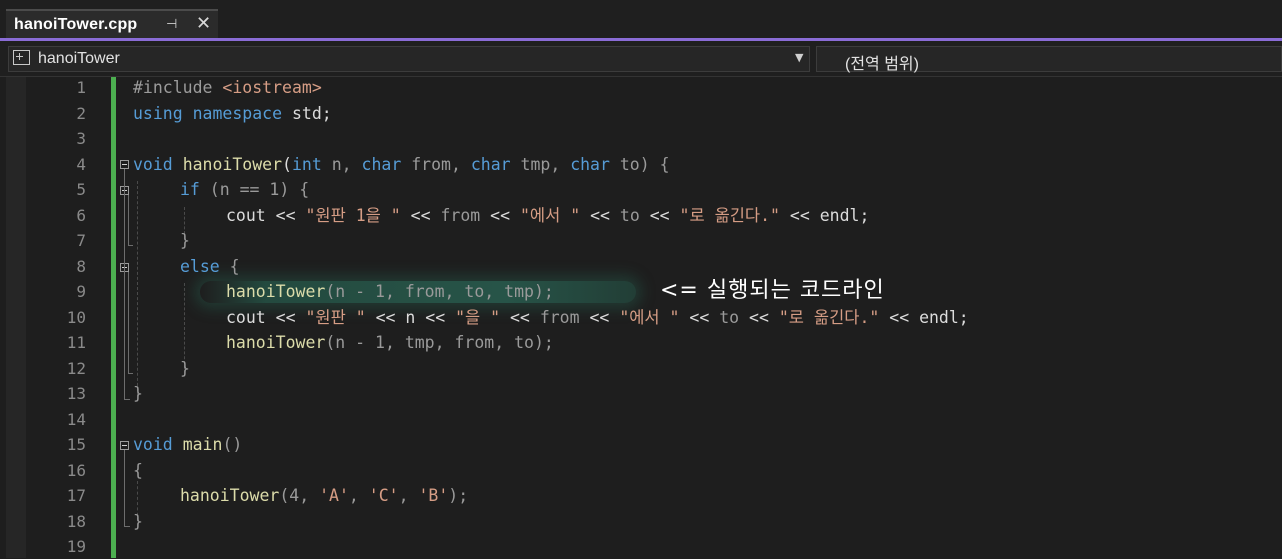 The width and height of the screenshot is (1282, 559). What do you see at coordinates (641, 19) in the screenshot?
I see `tab-bar: hanoiTower.cpp ⊣ ✕` at bounding box center [641, 19].